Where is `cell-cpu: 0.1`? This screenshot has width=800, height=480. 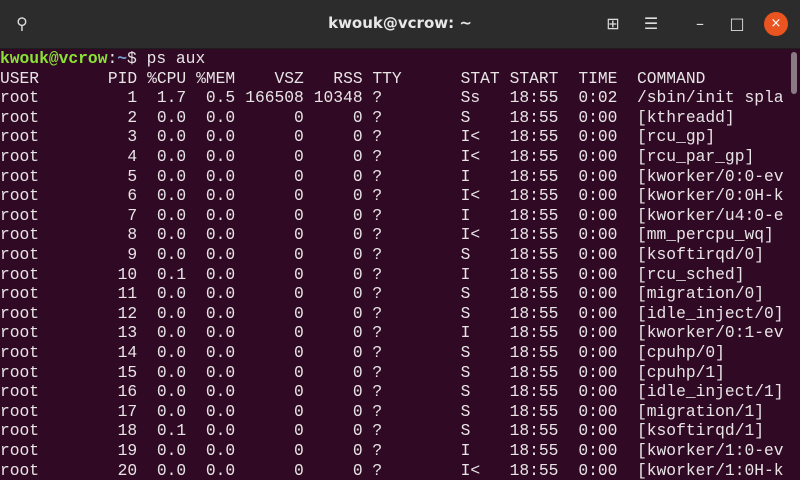
cell-cpu: 0.1 is located at coordinates (171, 431).